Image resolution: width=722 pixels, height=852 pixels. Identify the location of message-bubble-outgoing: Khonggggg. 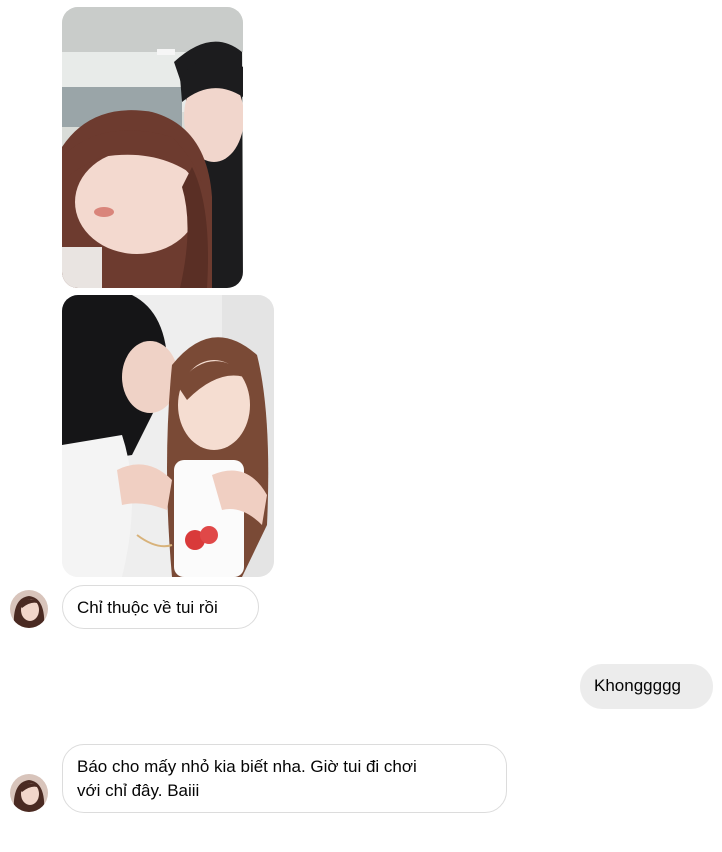
(646, 686).